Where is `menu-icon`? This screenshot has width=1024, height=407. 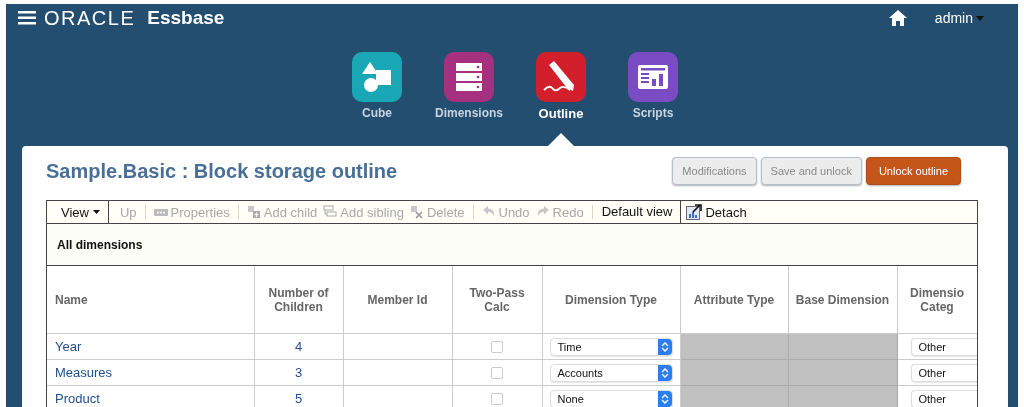
menu-icon is located at coordinates (27, 18).